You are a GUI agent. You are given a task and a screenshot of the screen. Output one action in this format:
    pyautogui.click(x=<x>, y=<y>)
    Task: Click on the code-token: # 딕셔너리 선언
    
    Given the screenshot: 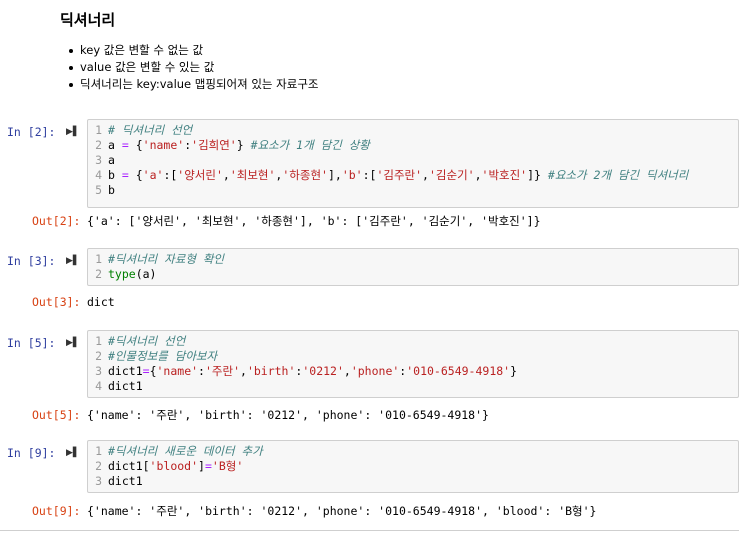 What is the action you would take?
    pyautogui.click(x=150, y=130)
    